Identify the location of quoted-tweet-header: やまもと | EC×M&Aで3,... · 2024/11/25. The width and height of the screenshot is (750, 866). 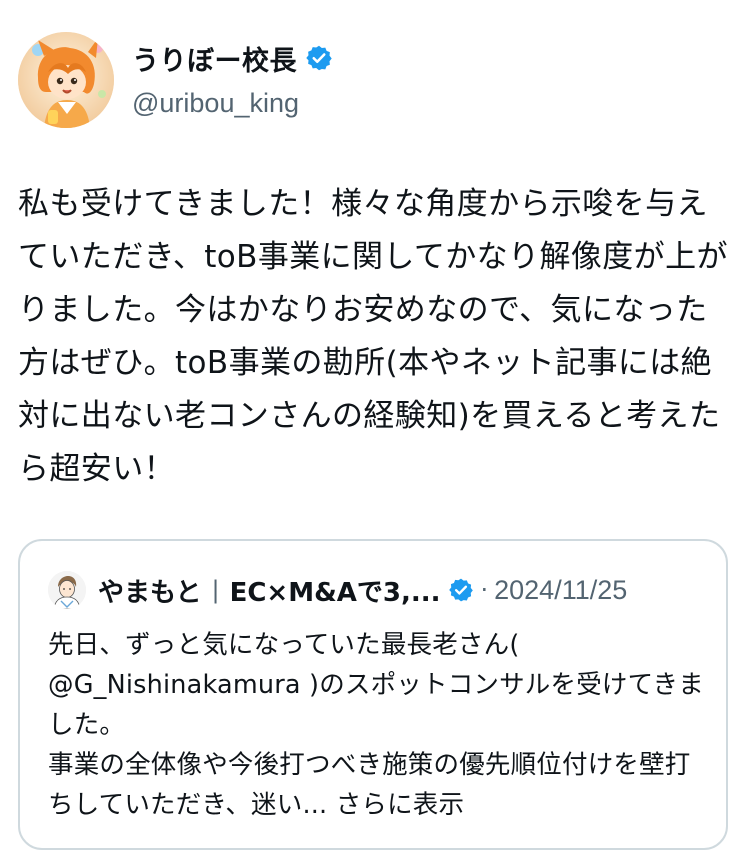
(337, 590).